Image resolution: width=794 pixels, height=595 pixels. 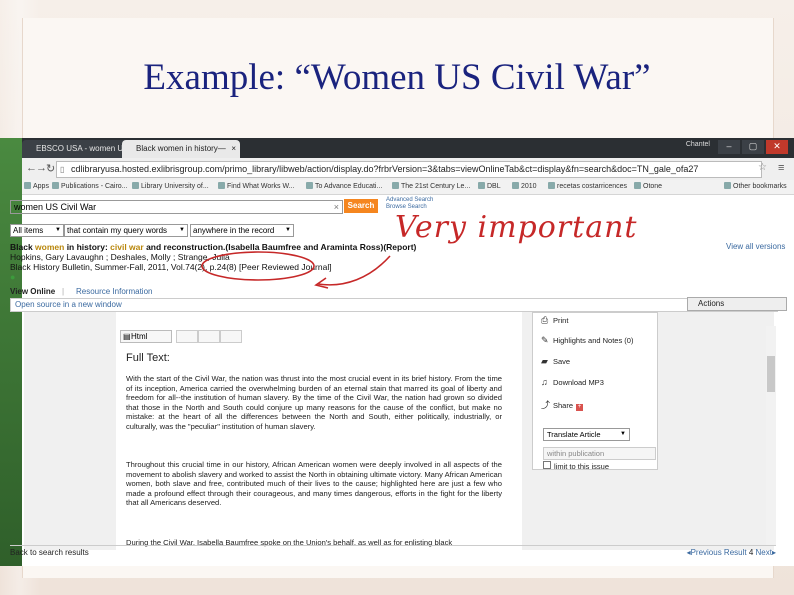 What do you see at coordinates (578, 382) in the screenshot?
I see `download-label: Download MP3` at bounding box center [578, 382].